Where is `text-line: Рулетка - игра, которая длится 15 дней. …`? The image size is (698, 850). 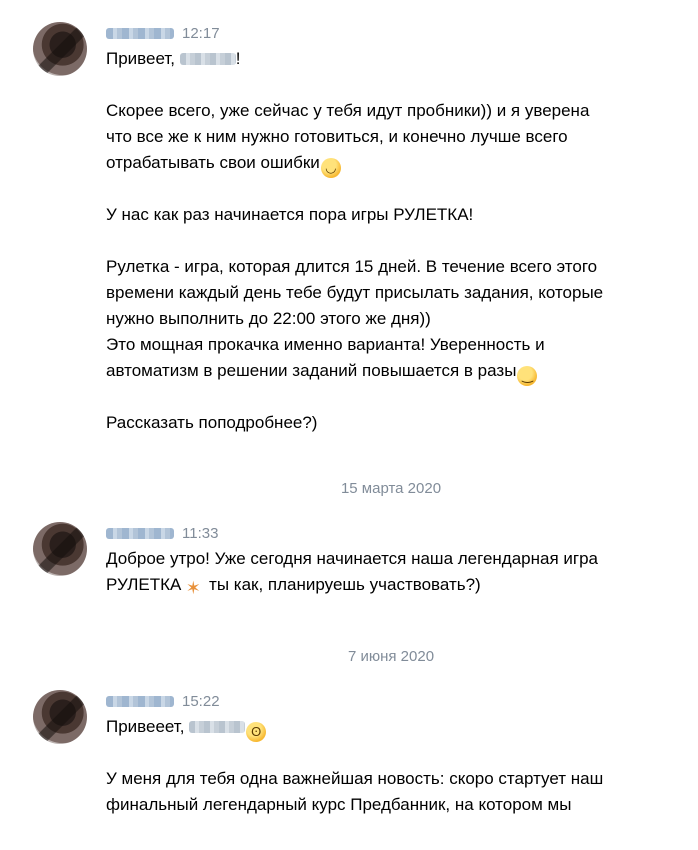 text-line: Рулетка - игра, которая длится 15 дней. … is located at coordinates (352, 266).